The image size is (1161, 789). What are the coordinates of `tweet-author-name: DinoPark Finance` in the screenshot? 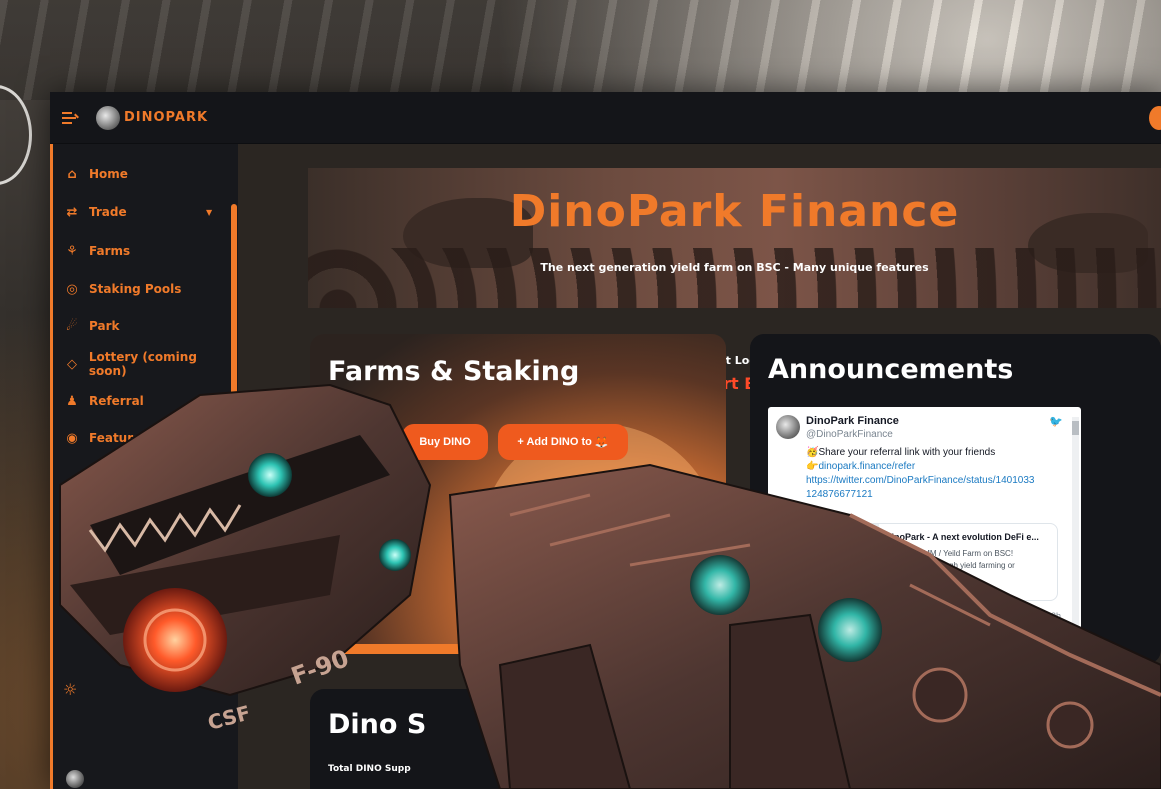 It's located at (852, 421).